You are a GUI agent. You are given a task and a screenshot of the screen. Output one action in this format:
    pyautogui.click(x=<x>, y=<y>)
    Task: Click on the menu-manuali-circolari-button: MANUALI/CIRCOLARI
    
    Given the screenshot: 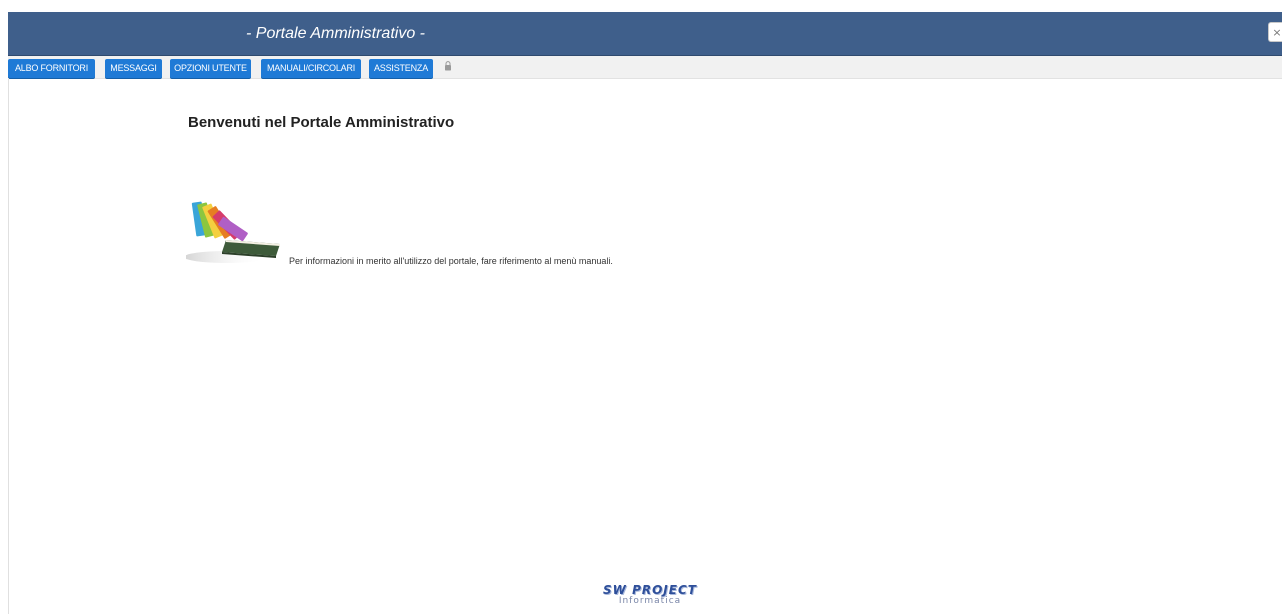 What is the action you would take?
    pyautogui.click(x=311, y=68)
    